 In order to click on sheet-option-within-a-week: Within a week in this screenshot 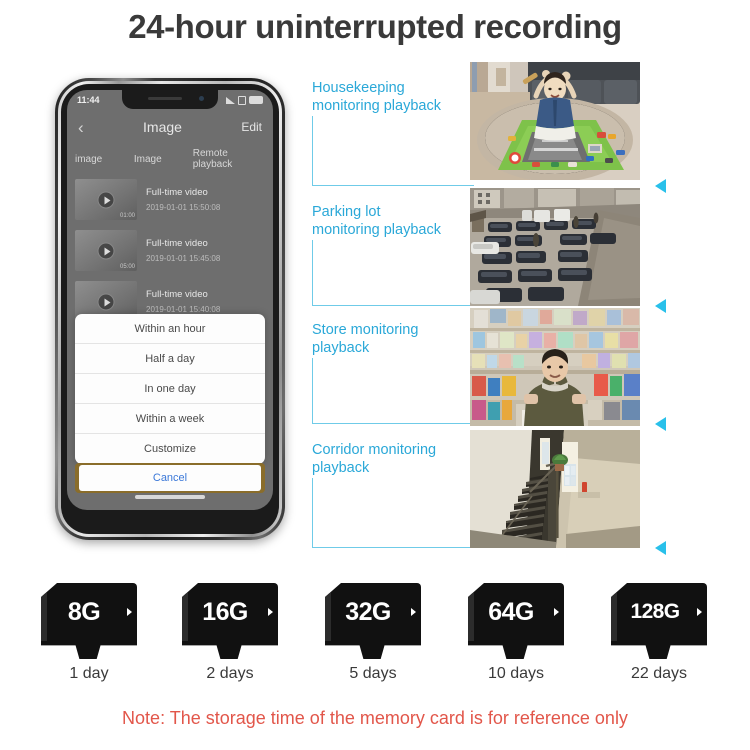, I will do `click(170, 419)`.